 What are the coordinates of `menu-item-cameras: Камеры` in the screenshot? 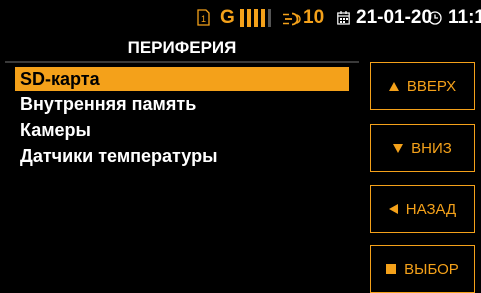 It's located at (182, 130).